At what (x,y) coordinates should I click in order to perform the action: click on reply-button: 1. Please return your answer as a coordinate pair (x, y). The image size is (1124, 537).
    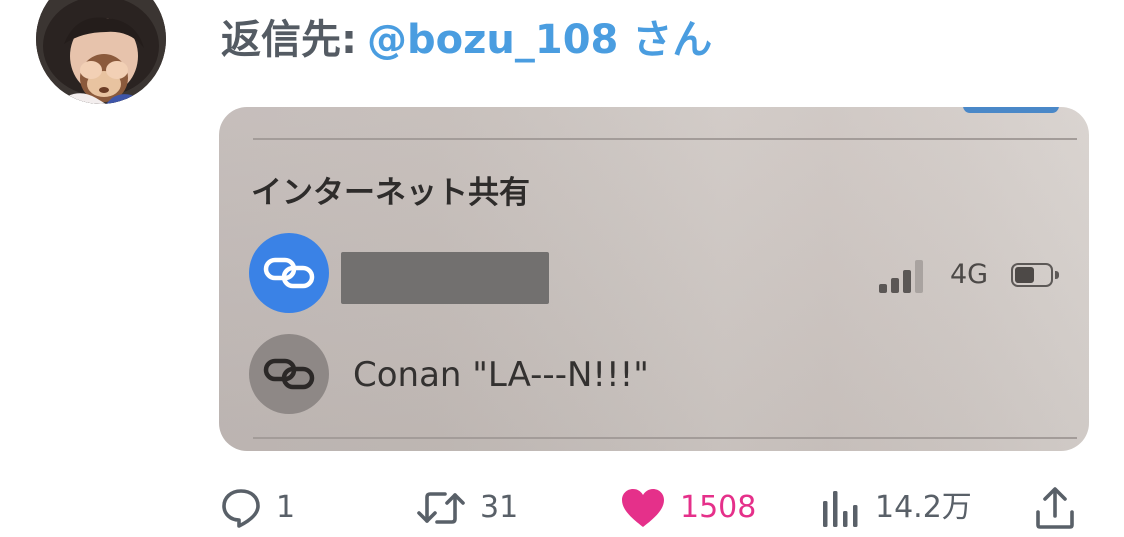
    Looking at the image, I should click on (257, 508).